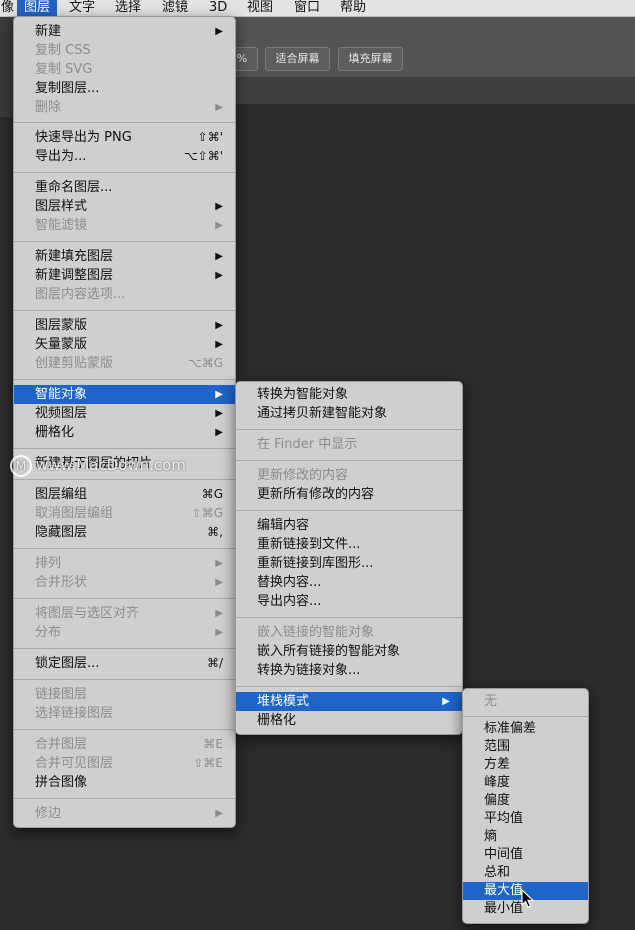  I want to click on menu-item-ungroup-layers: 取消图层编组 ⇧⌘G, so click(124, 513).